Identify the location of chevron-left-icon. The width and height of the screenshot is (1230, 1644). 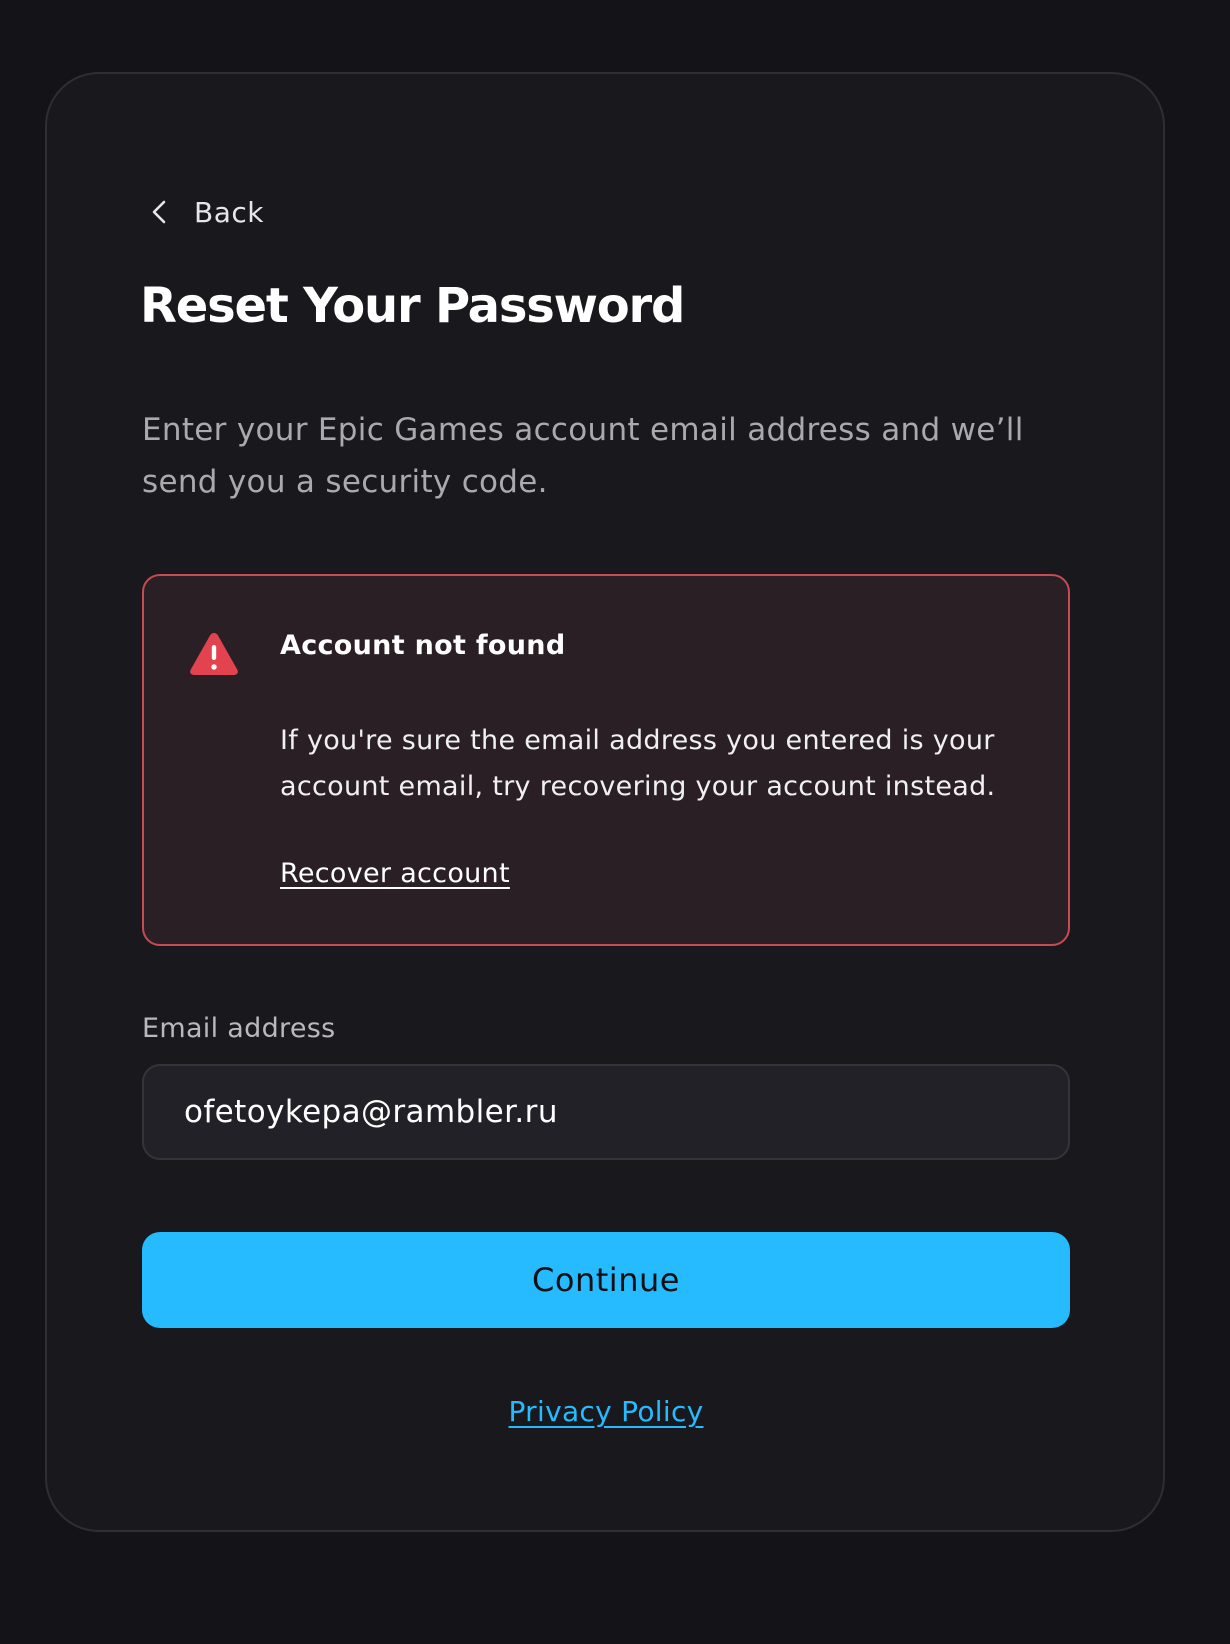
(162, 212).